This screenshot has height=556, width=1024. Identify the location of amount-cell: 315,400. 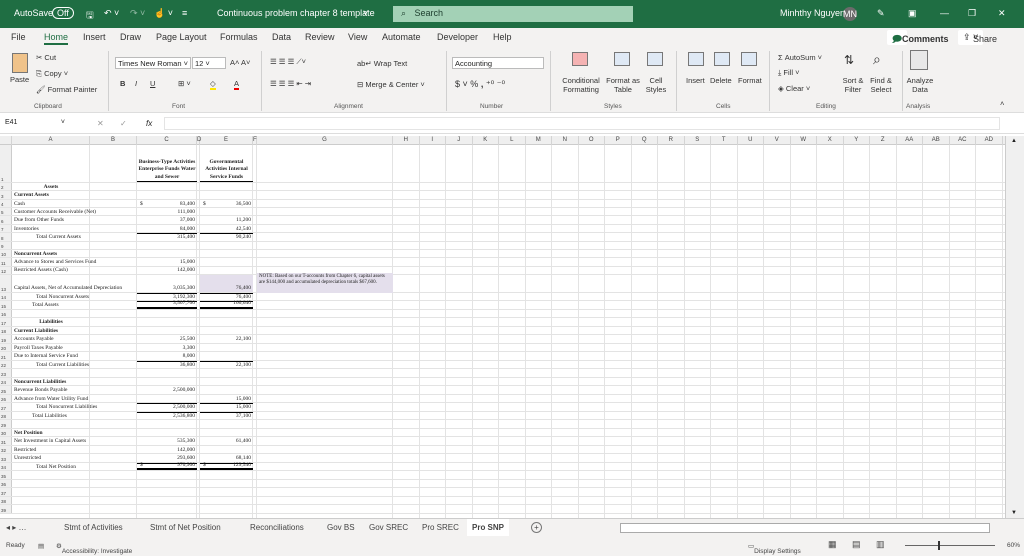
(167, 236).